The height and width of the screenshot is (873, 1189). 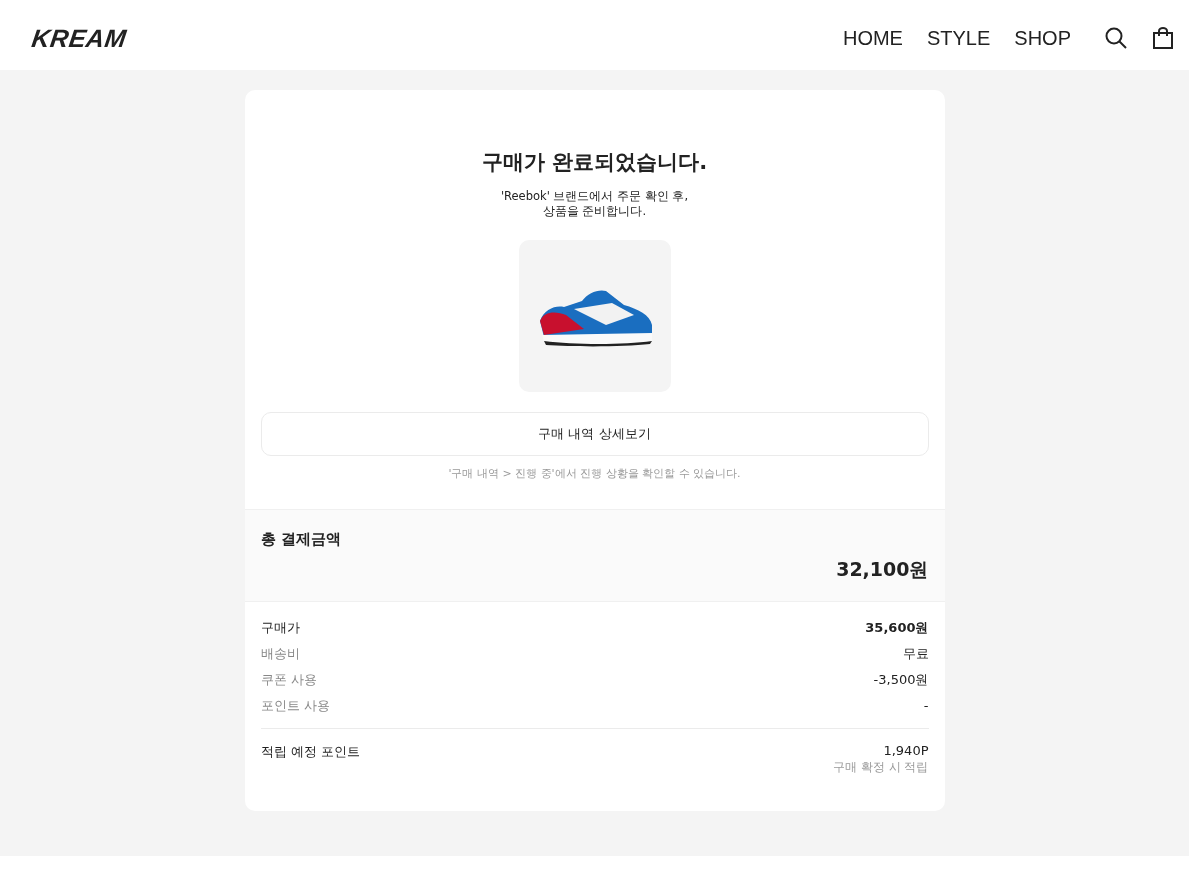 What do you see at coordinates (901, 680) in the screenshot?
I see `price-value: -3,500원` at bounding box center [901, 680].